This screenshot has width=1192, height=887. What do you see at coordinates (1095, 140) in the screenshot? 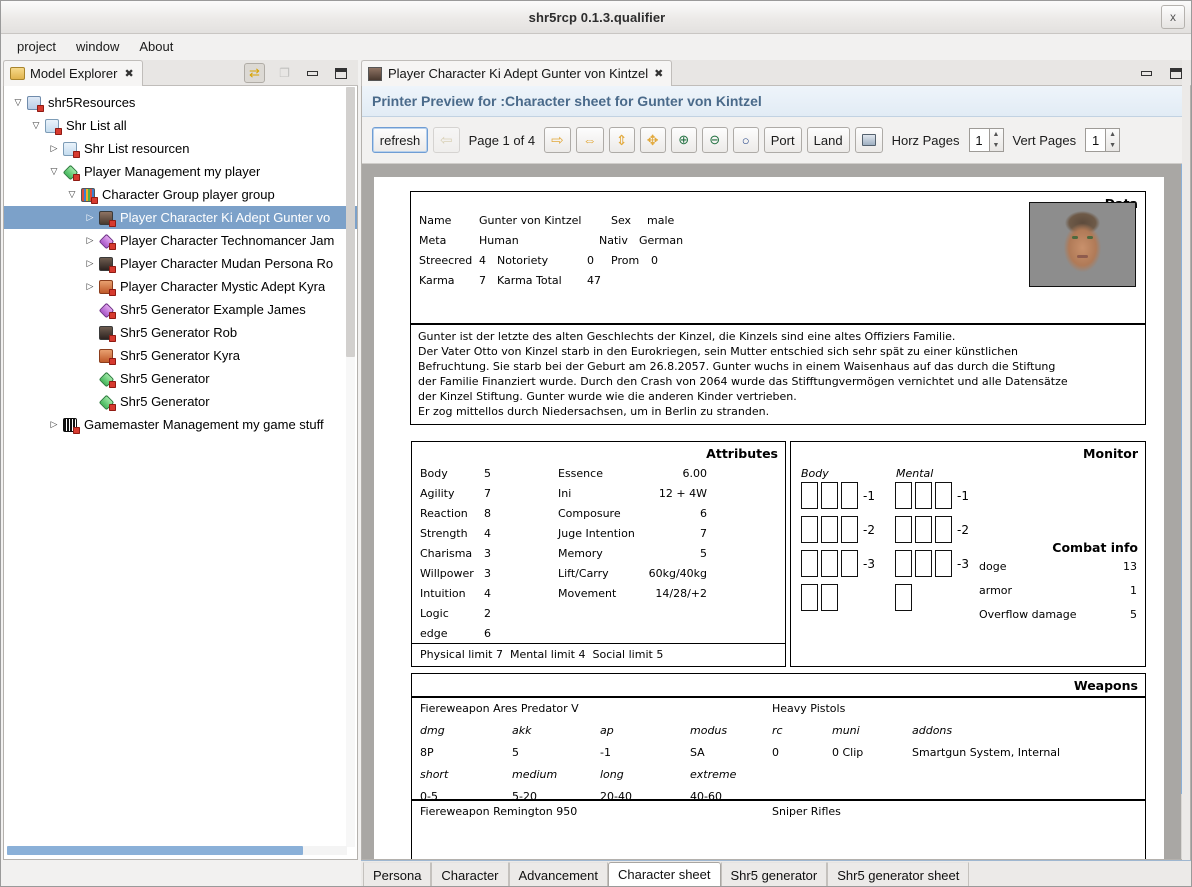
I see `vert-pages-value: 1` at bounding box center [1095, 140].